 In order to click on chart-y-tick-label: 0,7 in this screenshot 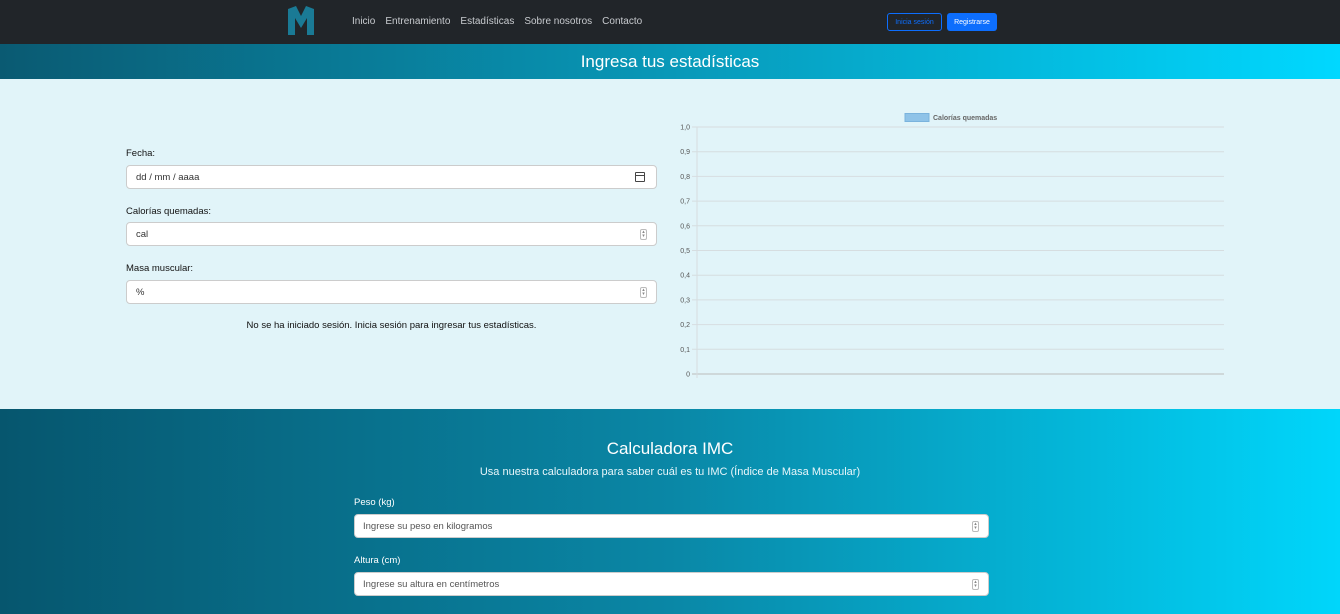, I will do `click(685, 202)`.